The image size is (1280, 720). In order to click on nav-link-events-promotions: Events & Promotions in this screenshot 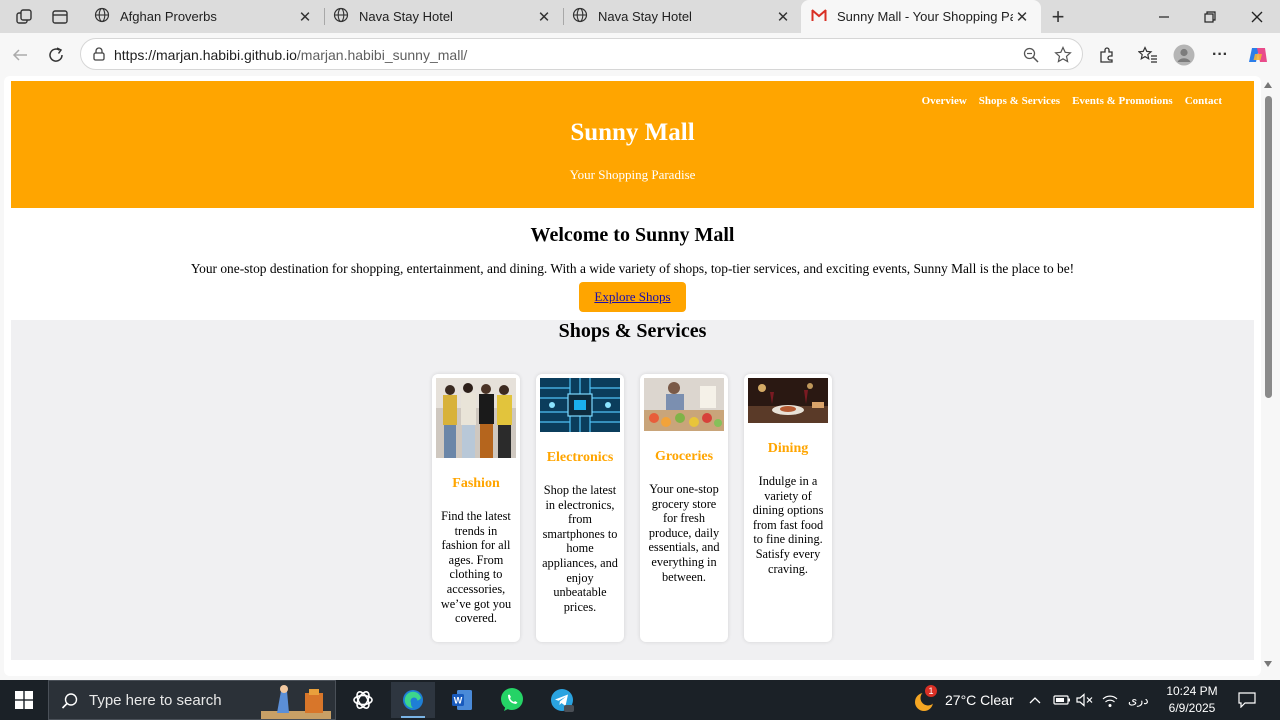, I will do `click(1122, 101)`.